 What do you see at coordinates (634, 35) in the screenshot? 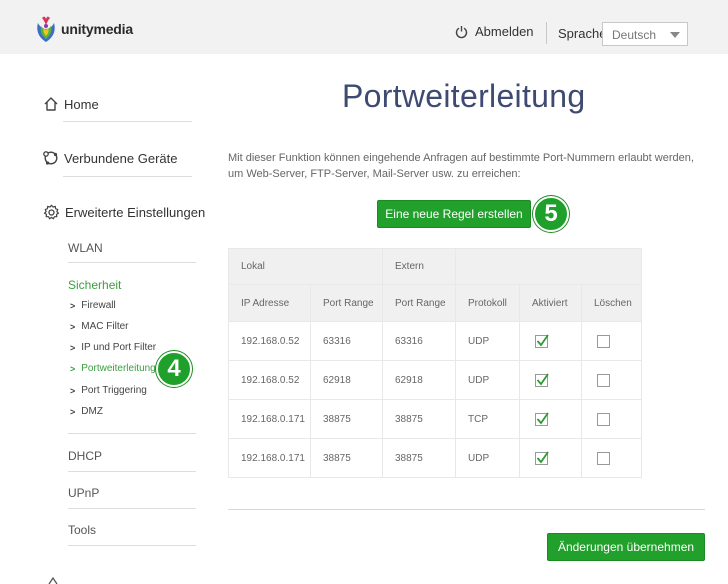
I see `language-value: Deutsch` at bounding box center [634, 35].